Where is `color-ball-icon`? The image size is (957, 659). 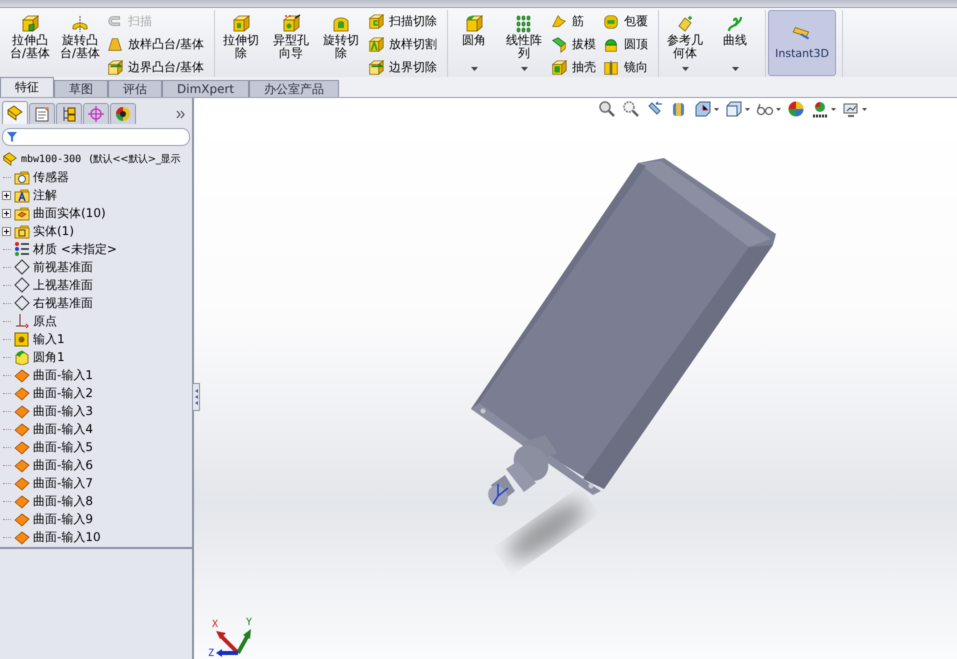 color-ball-icon is located at coordinates (796, 109).